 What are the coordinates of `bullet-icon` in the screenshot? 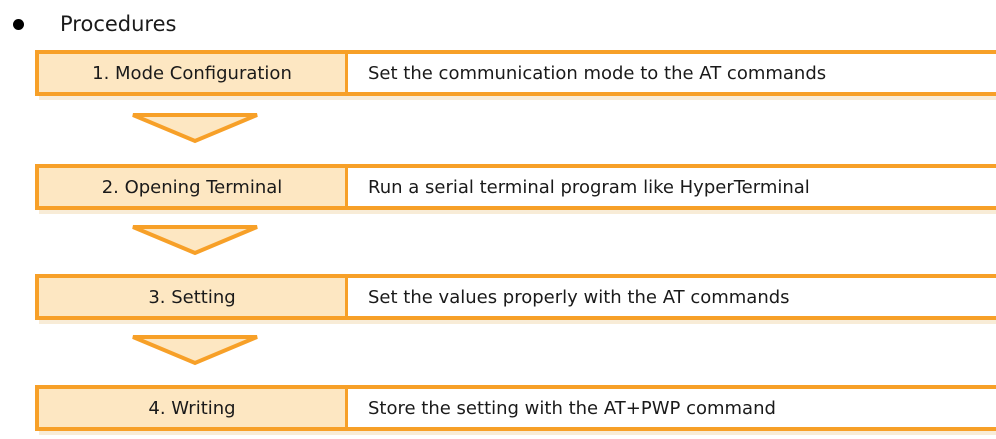 It's located at (18, 24).